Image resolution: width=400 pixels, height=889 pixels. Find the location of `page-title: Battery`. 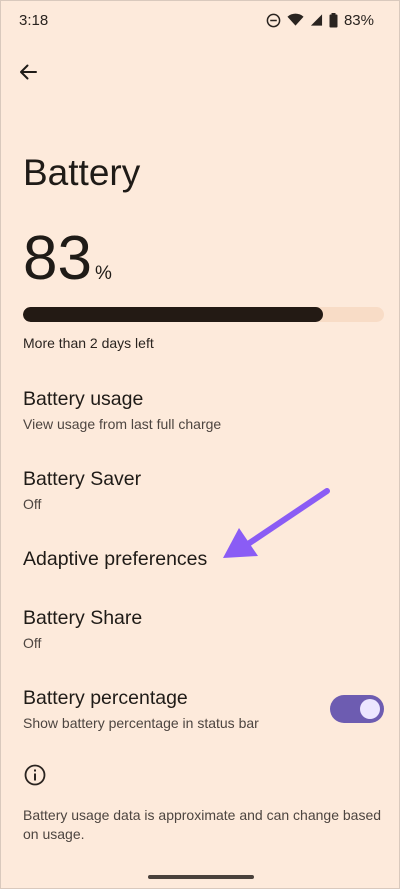

page-title: Battery is located at coordinates (82, 172).